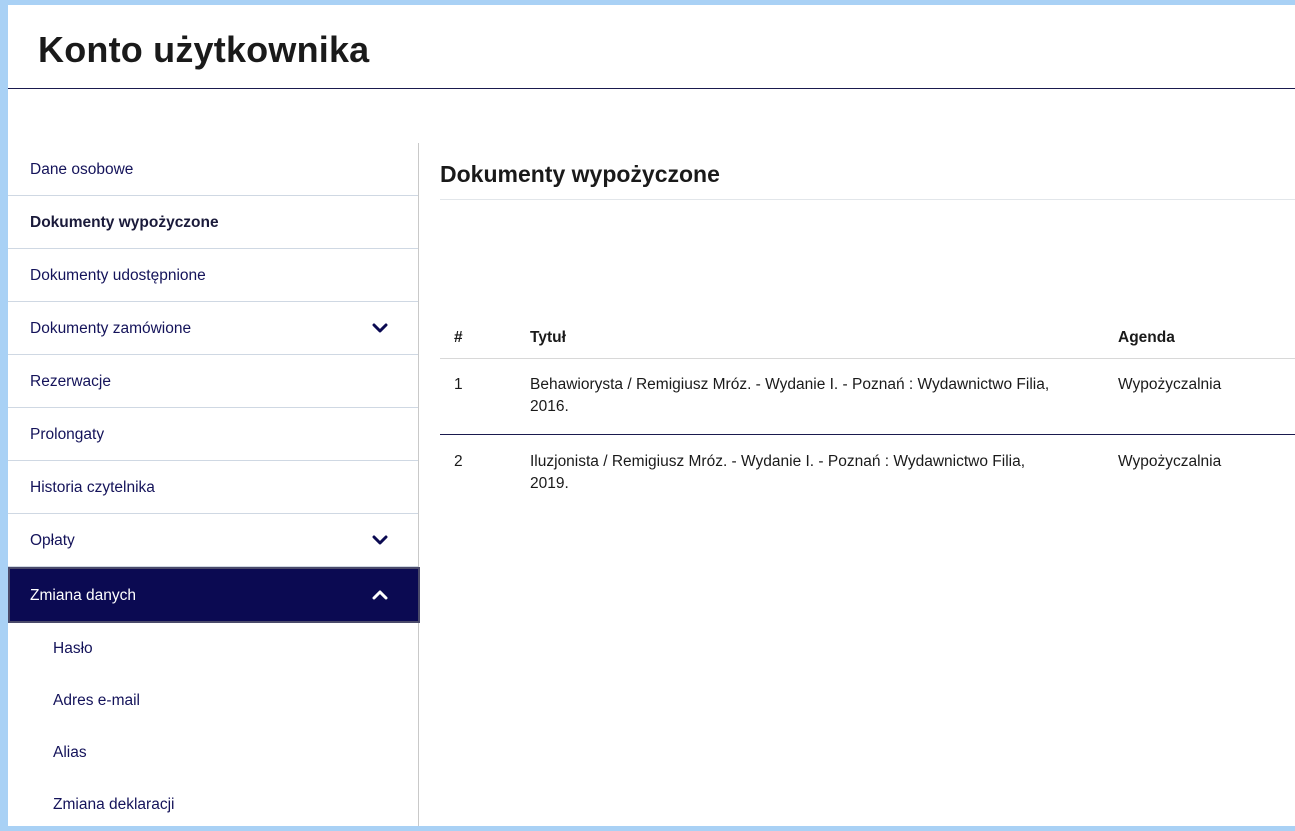 Image resolution: width=1295 pixels, height=831 pixels. What do you see at coordinates (70, 752) in the screenshot?
I see `sidebar-subitem-label: Alias` at bounding box center [70, 752].